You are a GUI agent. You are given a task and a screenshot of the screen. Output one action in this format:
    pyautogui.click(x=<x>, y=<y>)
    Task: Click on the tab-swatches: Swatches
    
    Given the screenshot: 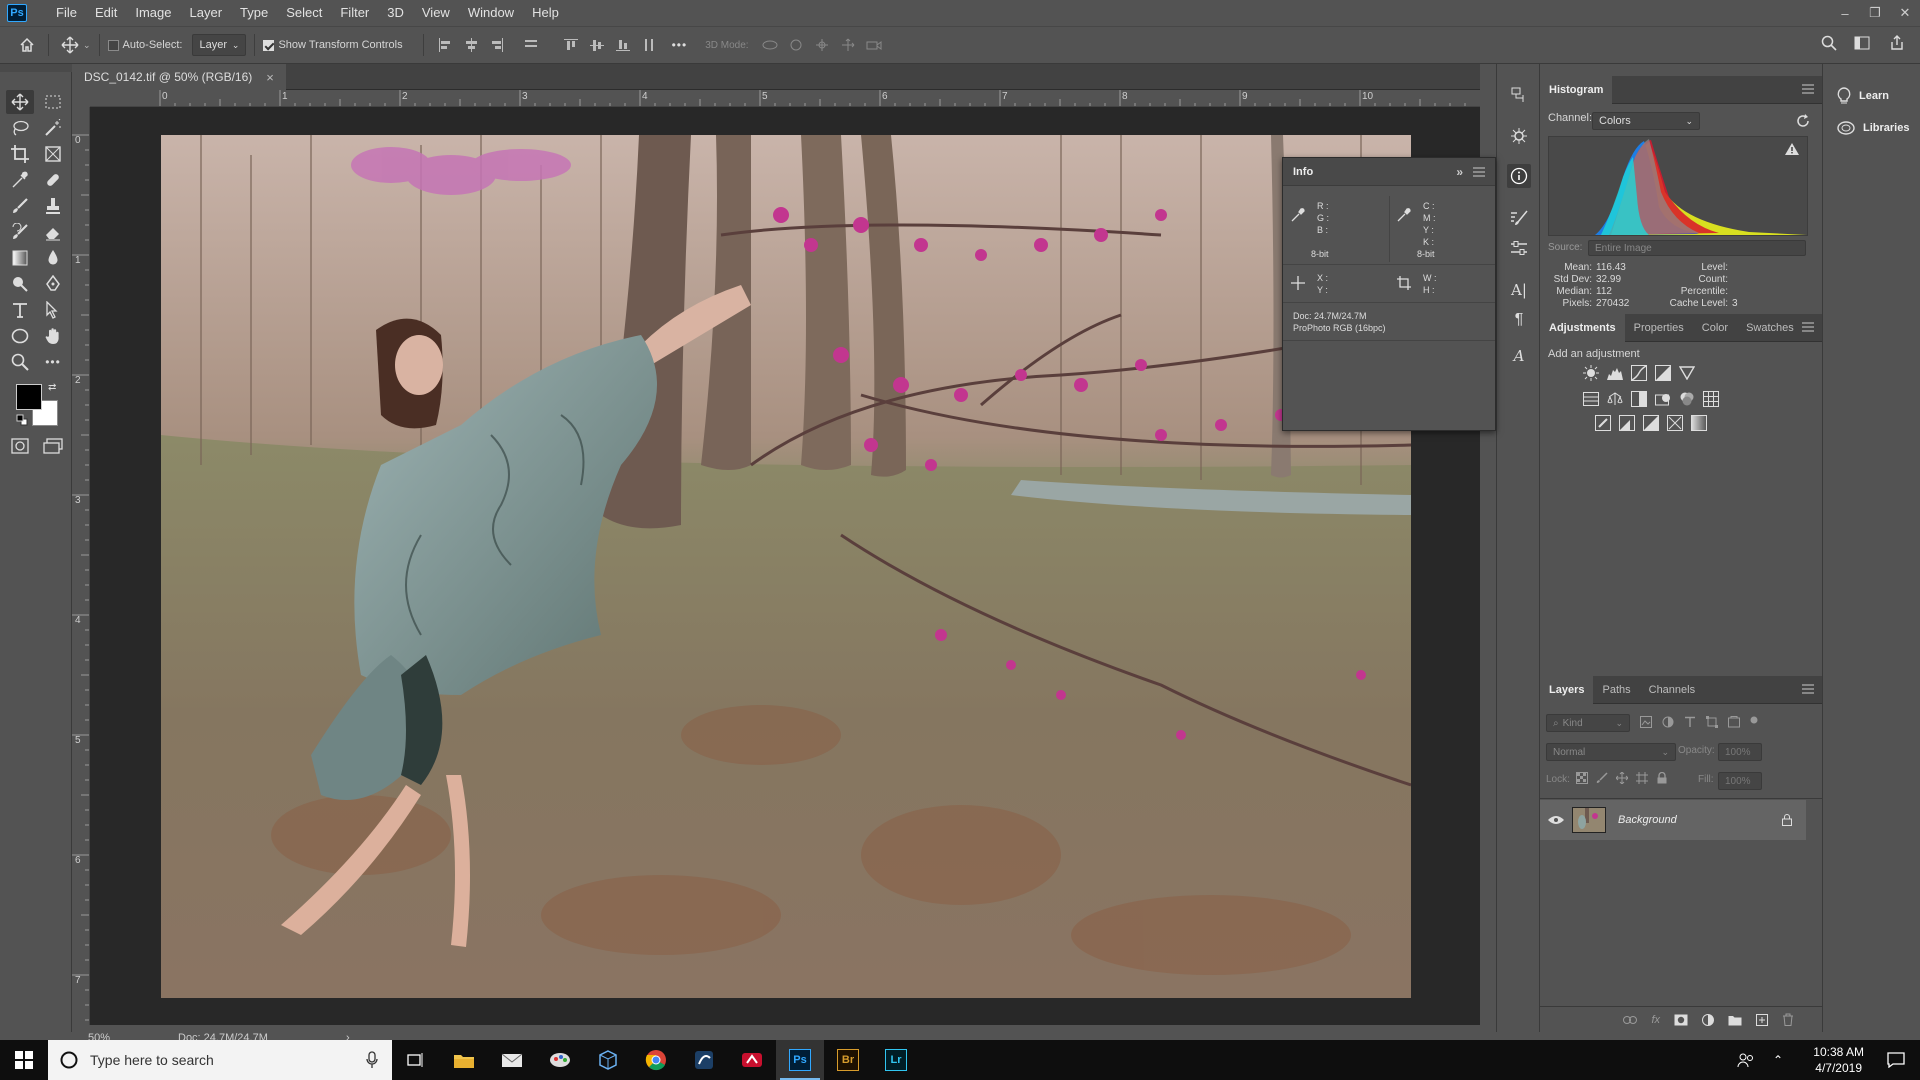 What is the action you would take?
    pyautogui.click(x=1770, y=328)
    